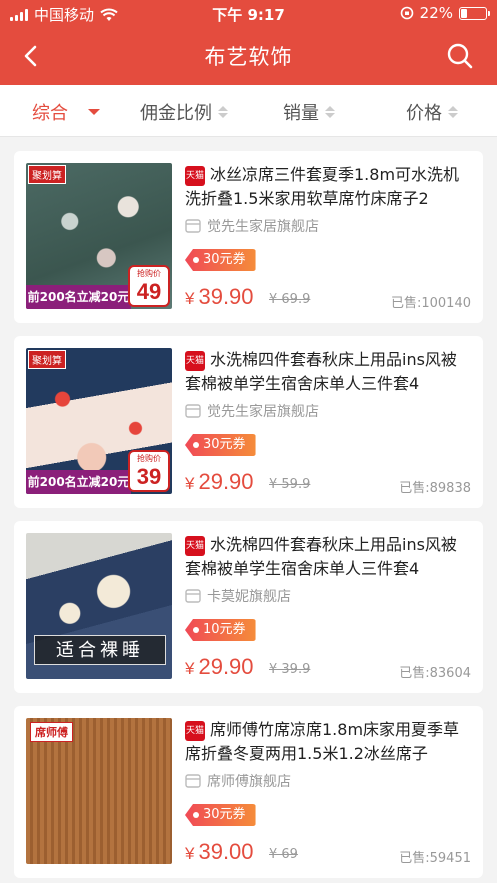 This screenshot has width=497, height=883. I want to click on page-title: 布艺软饰, so click(248, 57).